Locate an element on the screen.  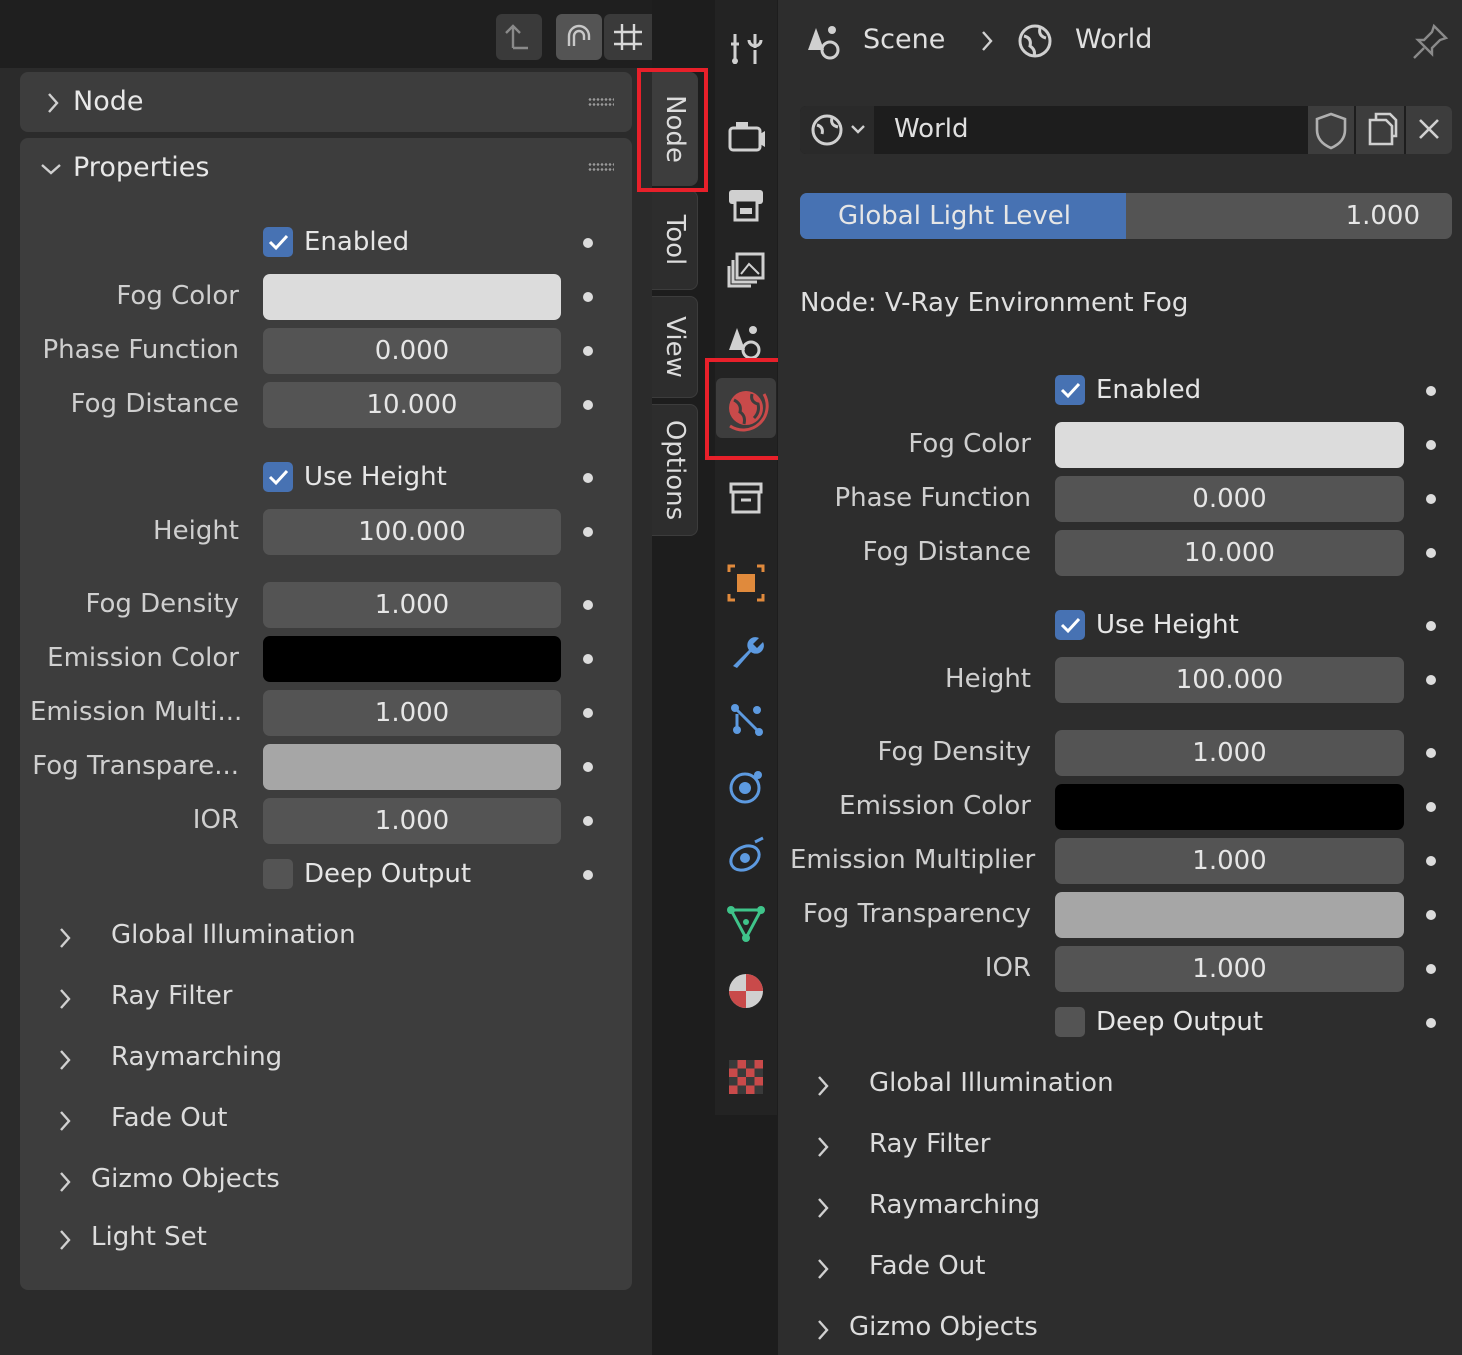
duplicate-world-button is located at coordinates (1380, 130).